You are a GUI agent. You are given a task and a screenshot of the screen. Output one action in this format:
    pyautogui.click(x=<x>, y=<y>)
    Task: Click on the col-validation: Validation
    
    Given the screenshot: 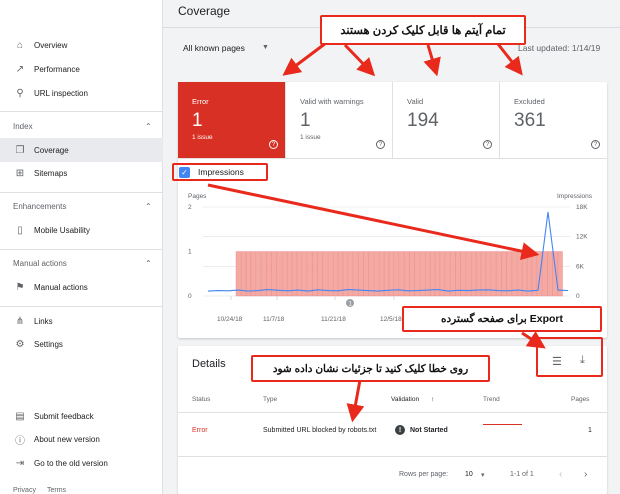 What is the action you would take?
    pyautogui.click(x=405, y=399)
    